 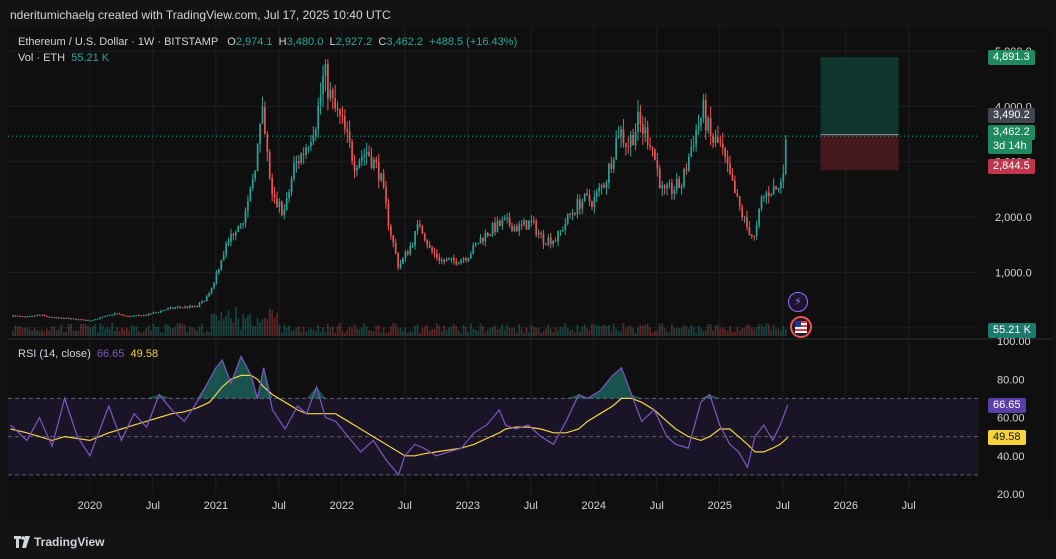 I want to click on open-value: 2,974.1, so click(x=254, y=42).